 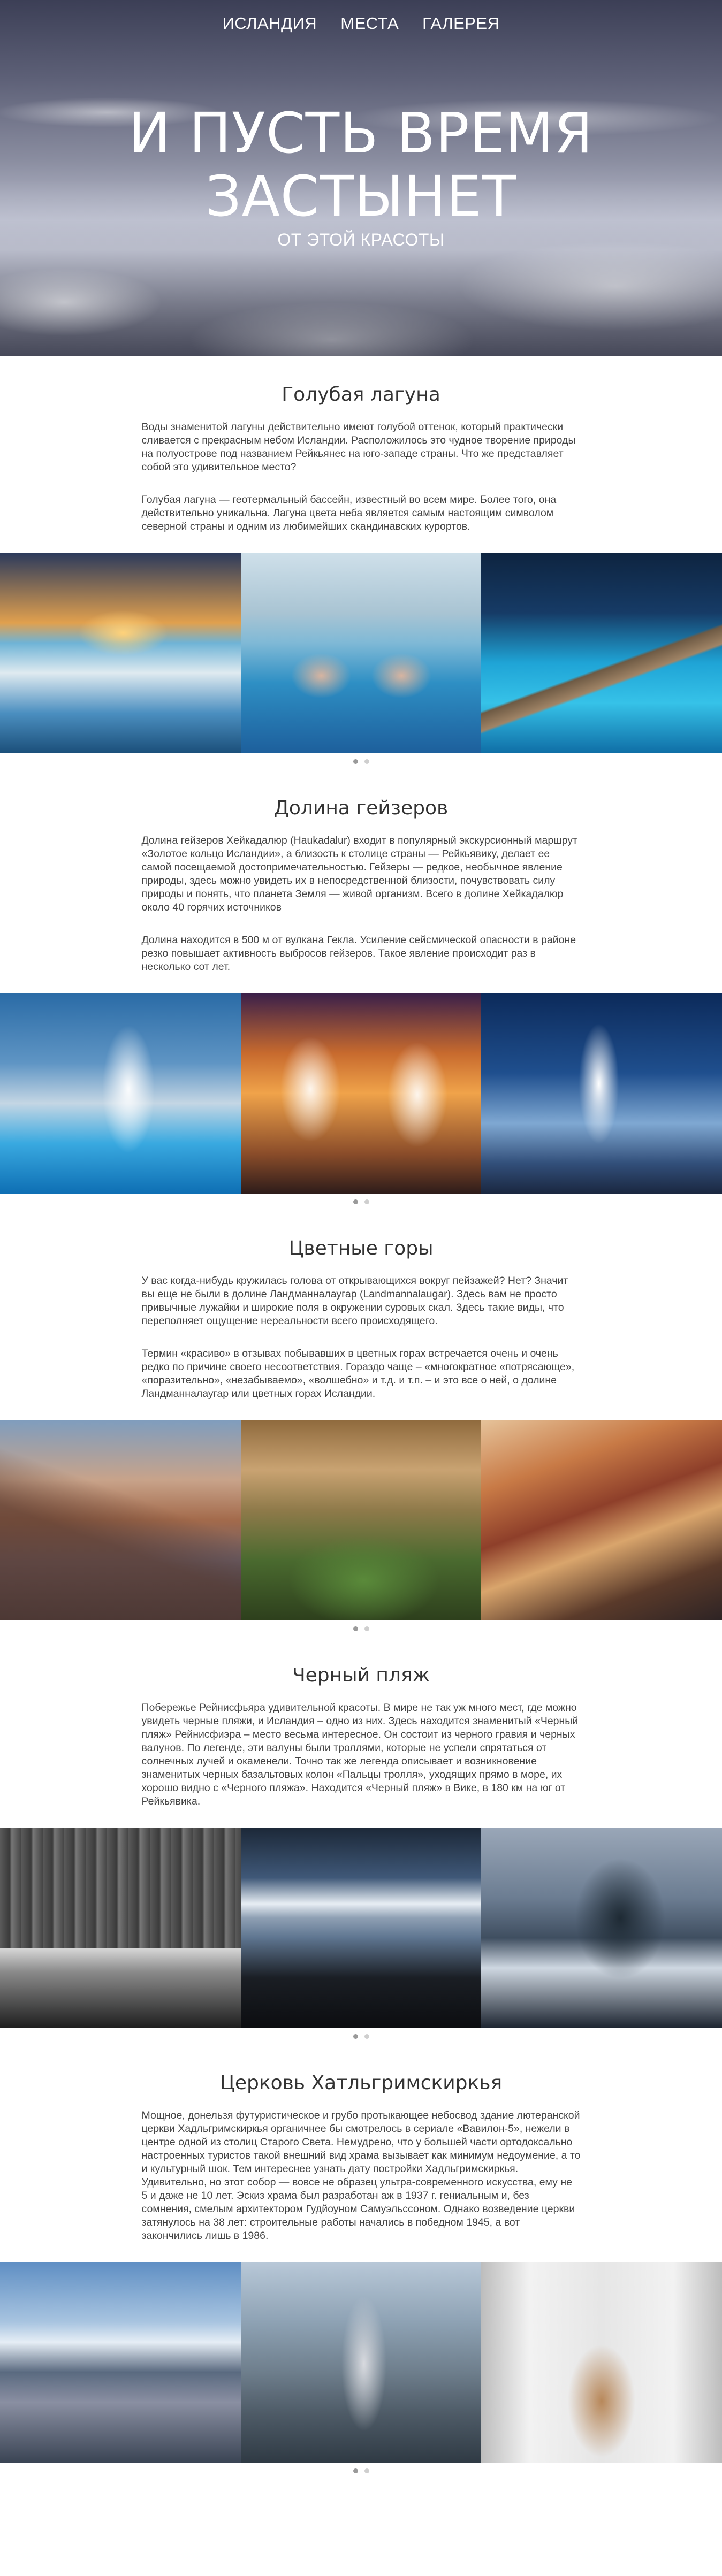 I want to click on hero-title: И ПУСТЬ ВРЕМЯ ЗАСТЫНЕТ, so click(x=361, y=165).